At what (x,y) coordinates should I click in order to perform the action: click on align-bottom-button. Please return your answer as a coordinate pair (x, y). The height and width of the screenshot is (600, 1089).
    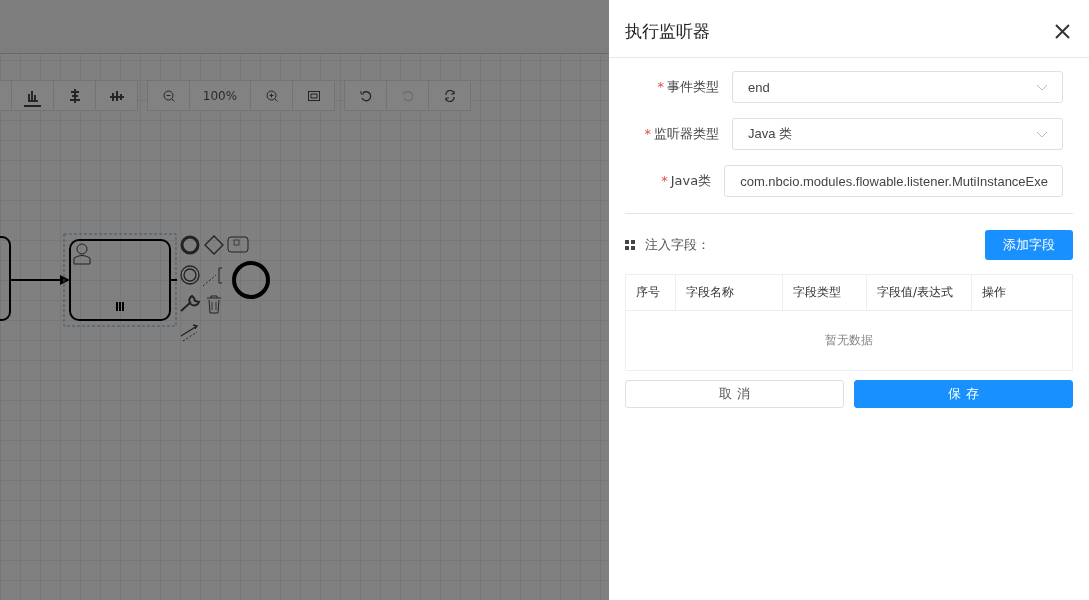
    Looking at the image, I should click on (32, 95).